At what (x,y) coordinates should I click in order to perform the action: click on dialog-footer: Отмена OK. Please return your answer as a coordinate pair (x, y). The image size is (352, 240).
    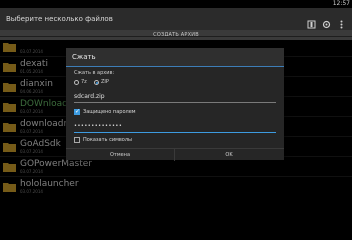
    Looking at the image, I should click on (175, 154).